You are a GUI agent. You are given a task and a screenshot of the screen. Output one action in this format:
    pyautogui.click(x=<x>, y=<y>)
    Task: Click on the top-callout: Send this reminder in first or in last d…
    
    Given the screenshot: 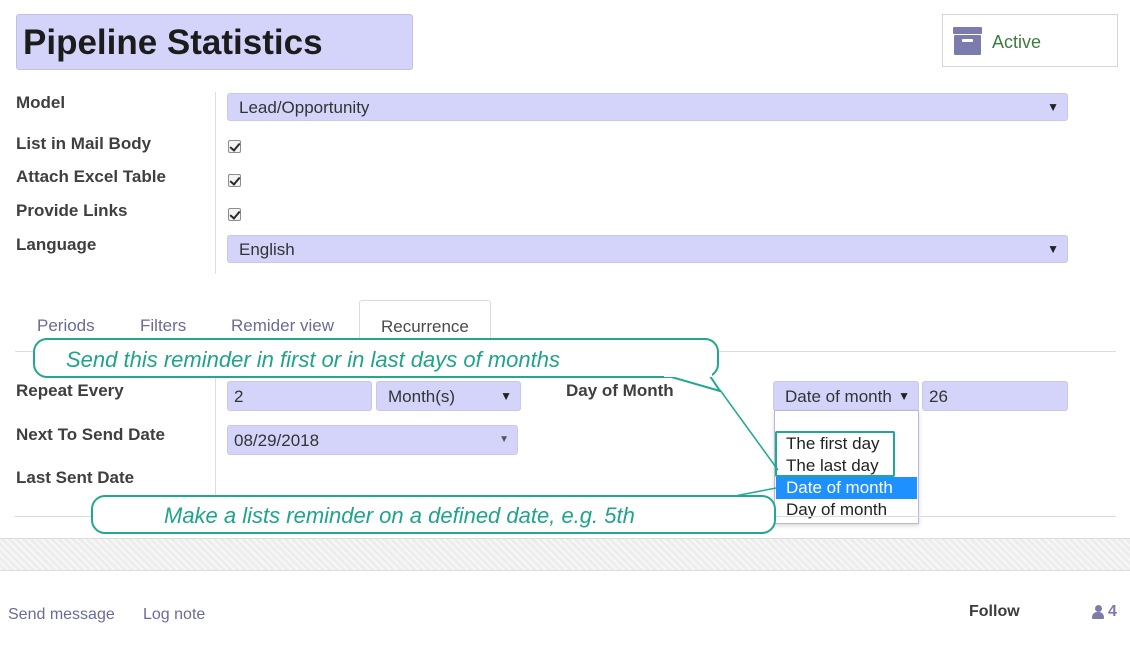 What is the action you would take?
    pyautogui.click(x=376, y=358)
    